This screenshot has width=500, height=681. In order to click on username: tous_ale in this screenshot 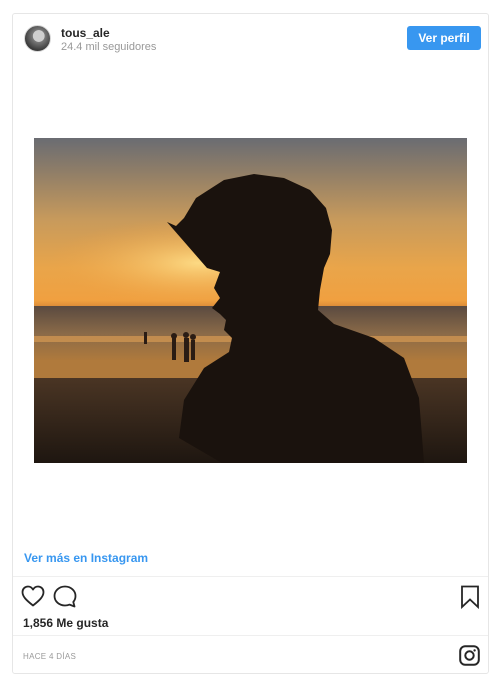, I will do `click(85, 33)`.